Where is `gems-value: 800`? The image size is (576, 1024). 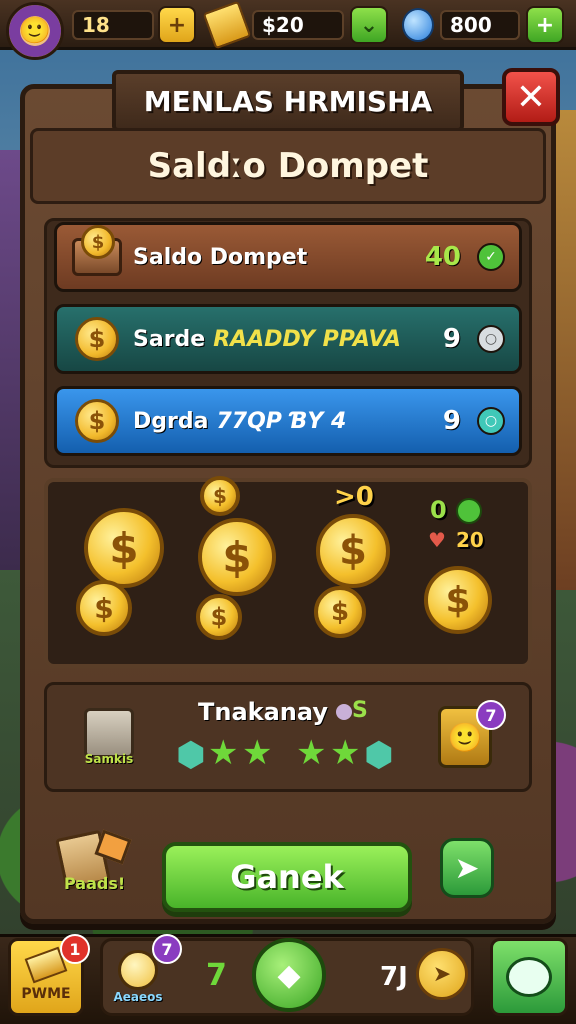 gems-value: 800 is located at coordinates (471, 25).